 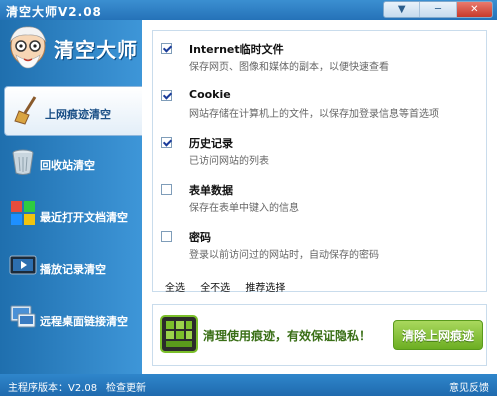 What do you see at coordinates (67, 165) in the screenshot?
I see `sidebar-item-label: 回收站清空` at bounding box center [67, 165].